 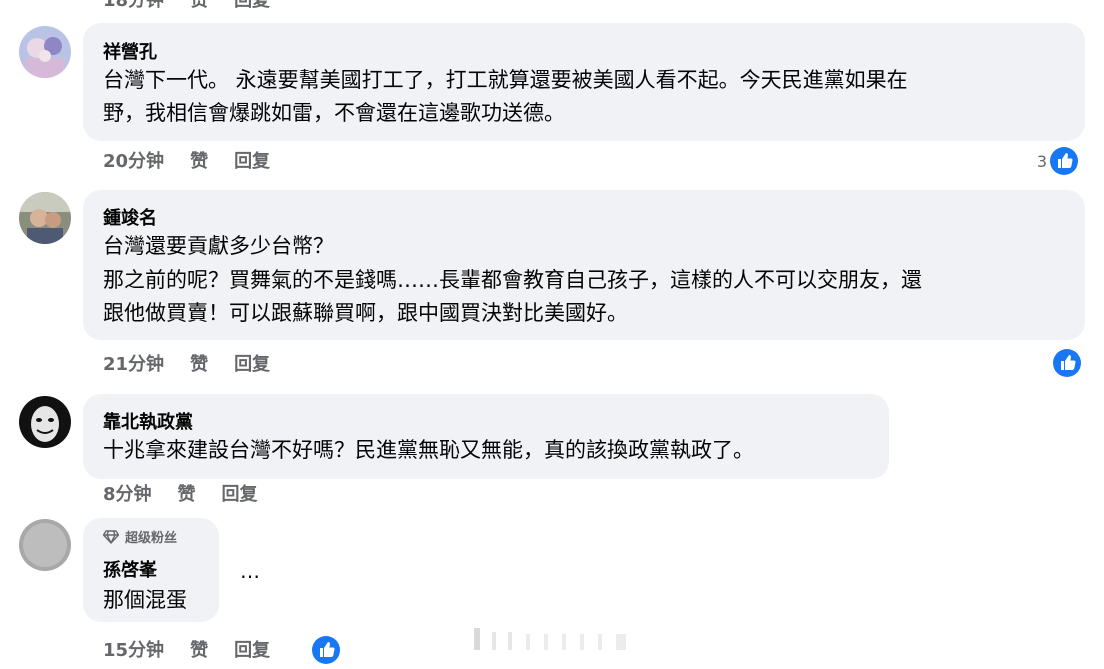 I want to click on comment-meta-row: 18分钟 赞 回复, so click(x=199, y=6).